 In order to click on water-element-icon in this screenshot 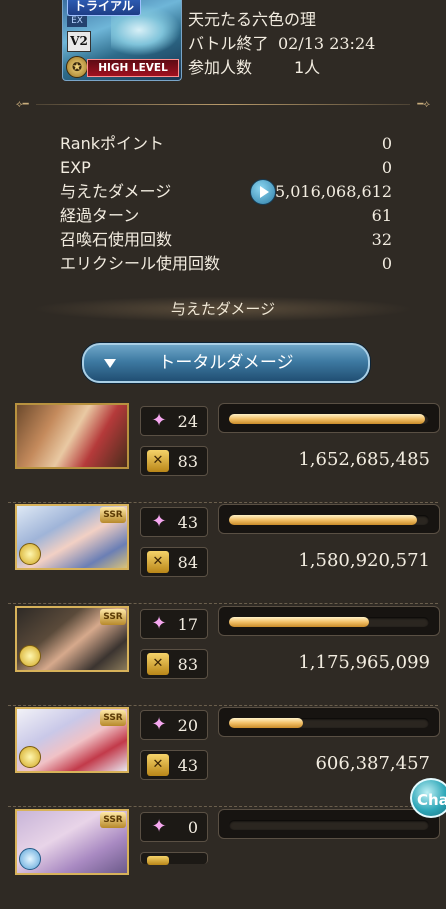, I will do `click(30, 859)`.